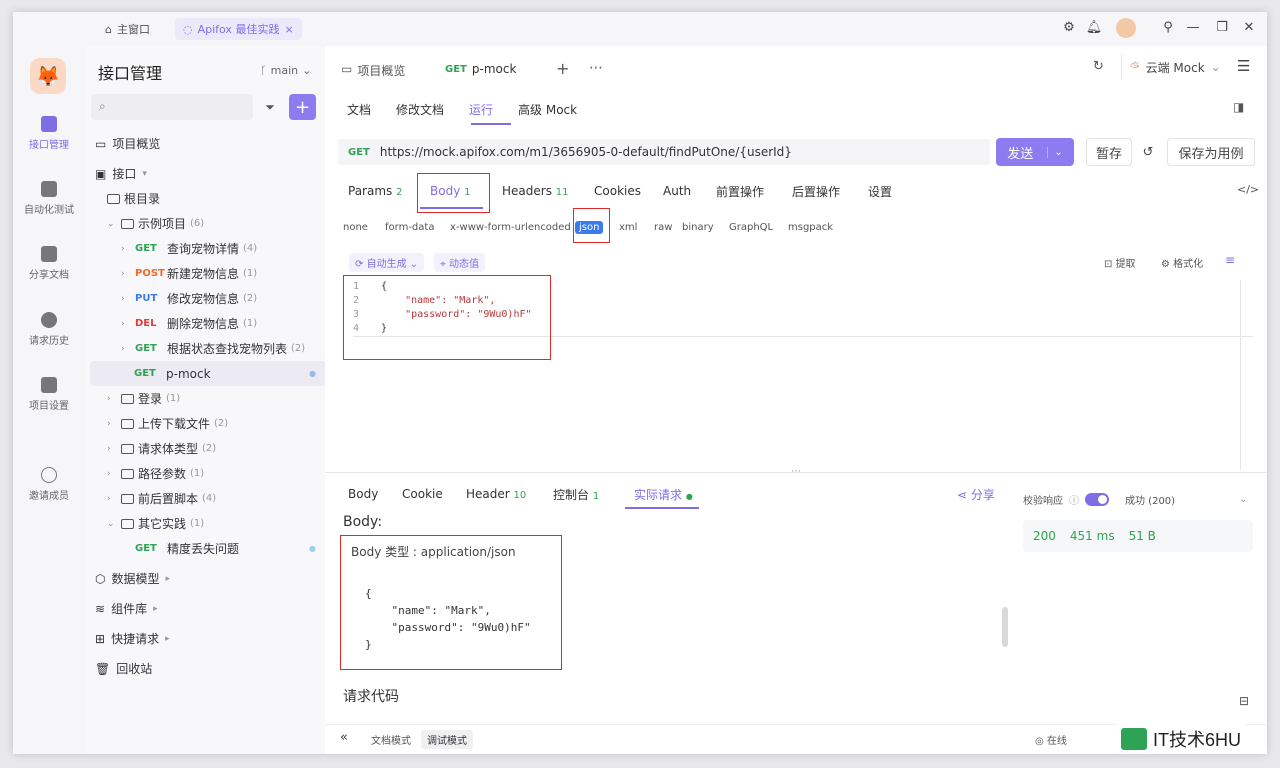 Image resolution: width=1280 pixels, height=768 pixels. I want to click on resp-tab-cookie: Cookie, so click(434, 494).